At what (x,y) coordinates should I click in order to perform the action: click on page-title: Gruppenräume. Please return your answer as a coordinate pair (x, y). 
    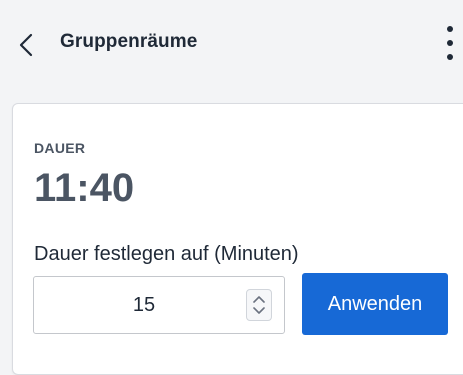
    Looking at the image, I should click on (129, 41).